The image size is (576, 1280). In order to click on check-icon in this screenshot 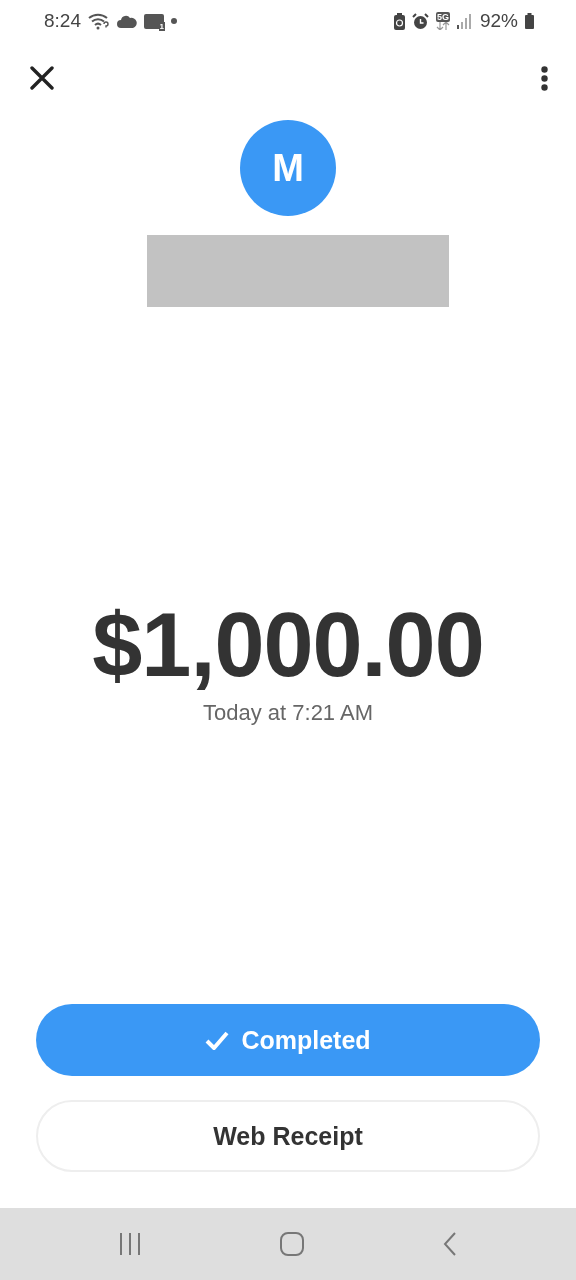, I will do `click(217, 1040)`.